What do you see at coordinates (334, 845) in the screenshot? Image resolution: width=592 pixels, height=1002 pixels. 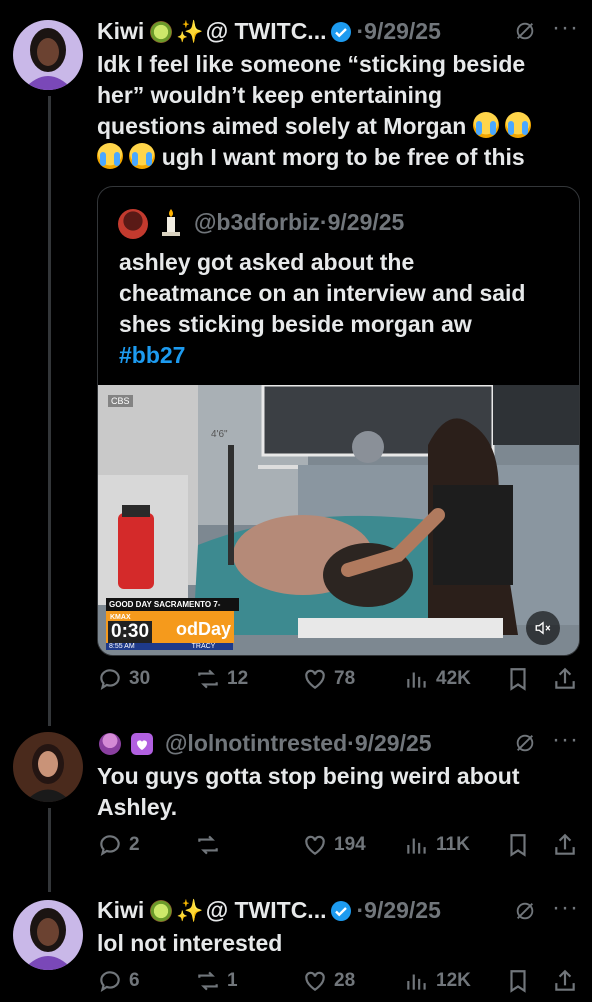 I see `like-button: 194` at bounding box center [334, 845].